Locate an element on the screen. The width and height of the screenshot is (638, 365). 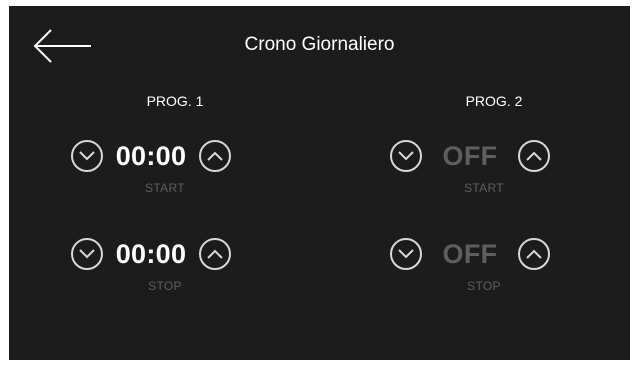
program-2-start-label: START is located at coordinates (484, 188).